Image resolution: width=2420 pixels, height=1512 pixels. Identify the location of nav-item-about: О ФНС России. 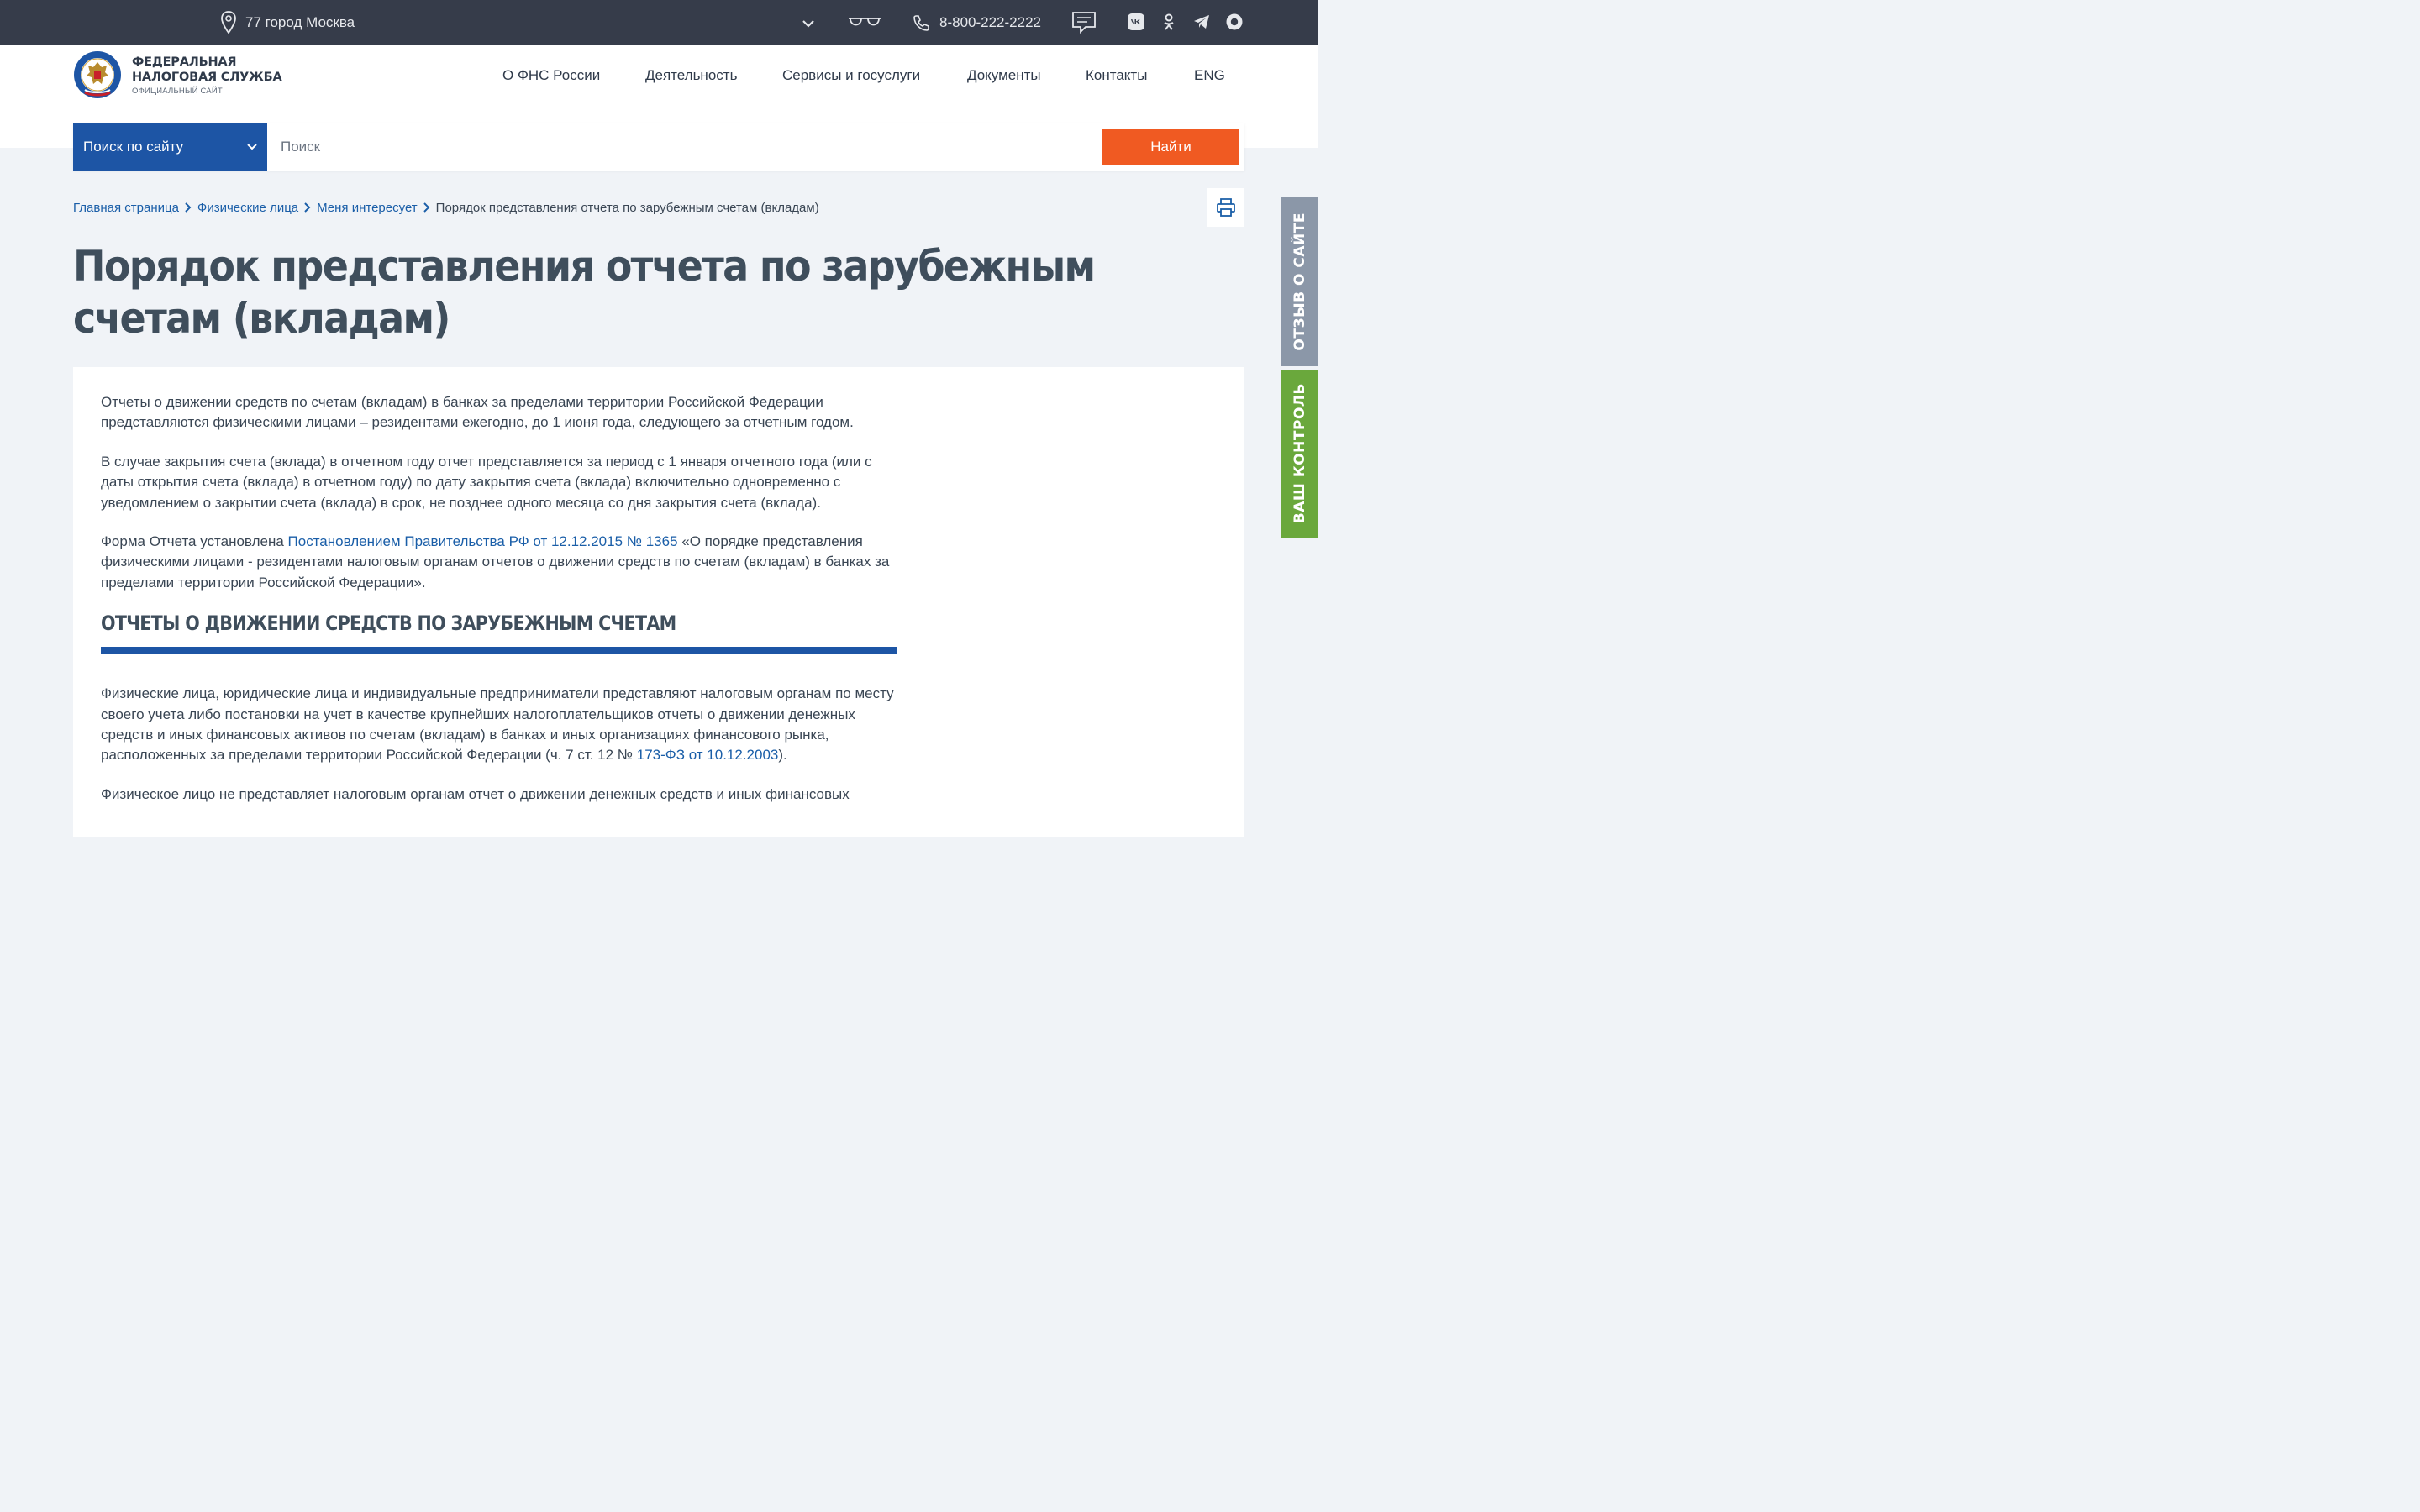
(551, 75).